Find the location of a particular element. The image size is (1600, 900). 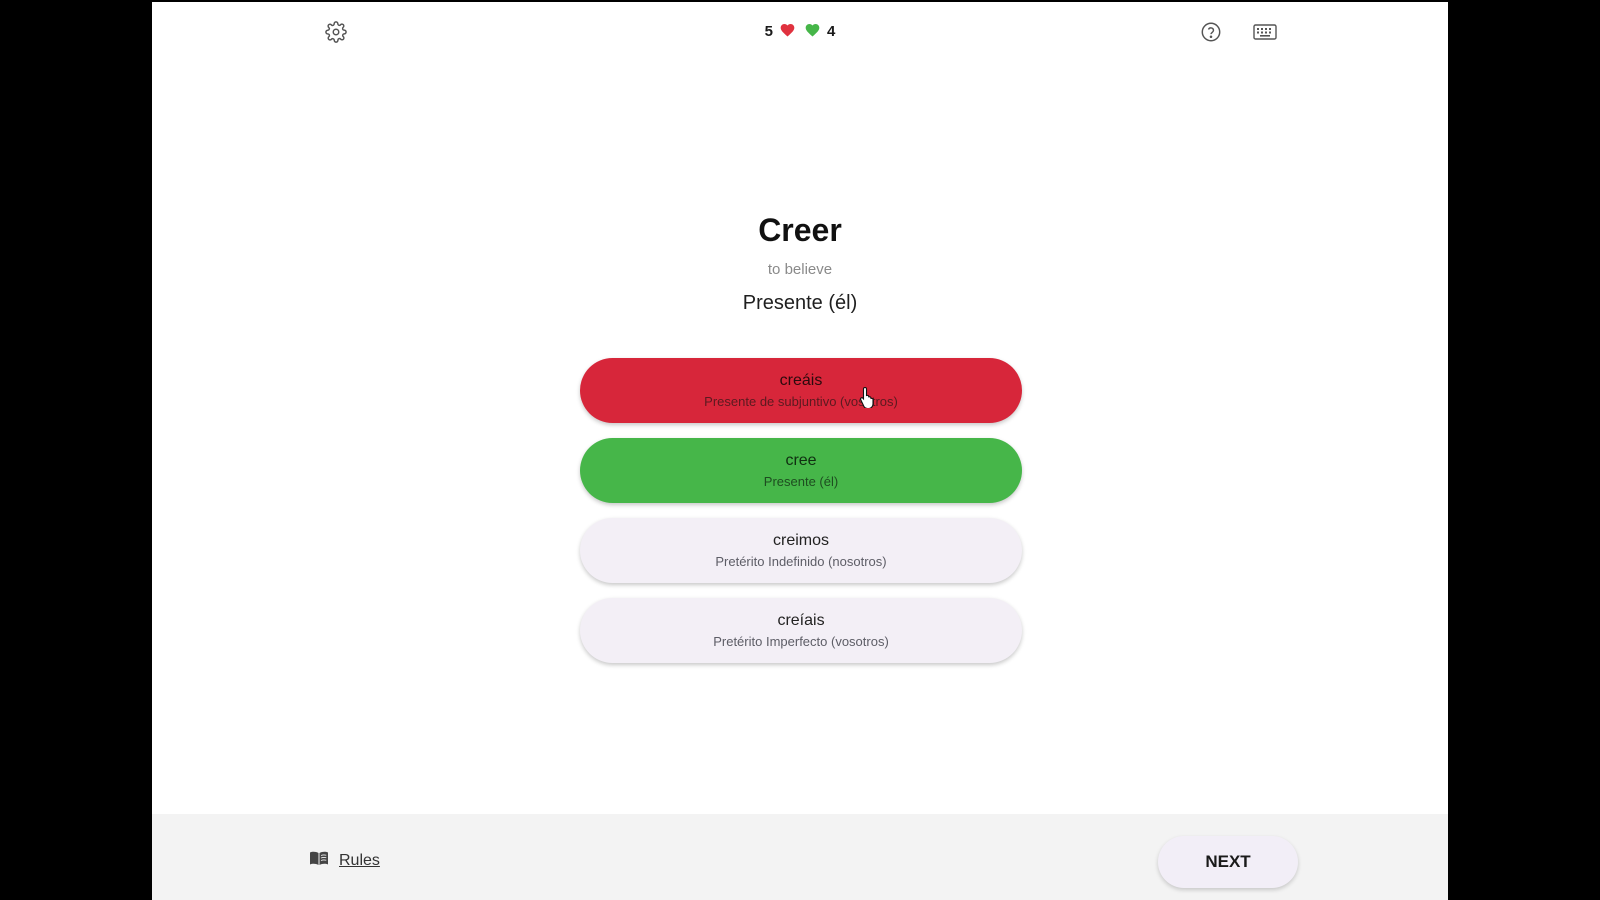

verb-tense-prompt: Presente (él) is located at coordinates (800, 303).